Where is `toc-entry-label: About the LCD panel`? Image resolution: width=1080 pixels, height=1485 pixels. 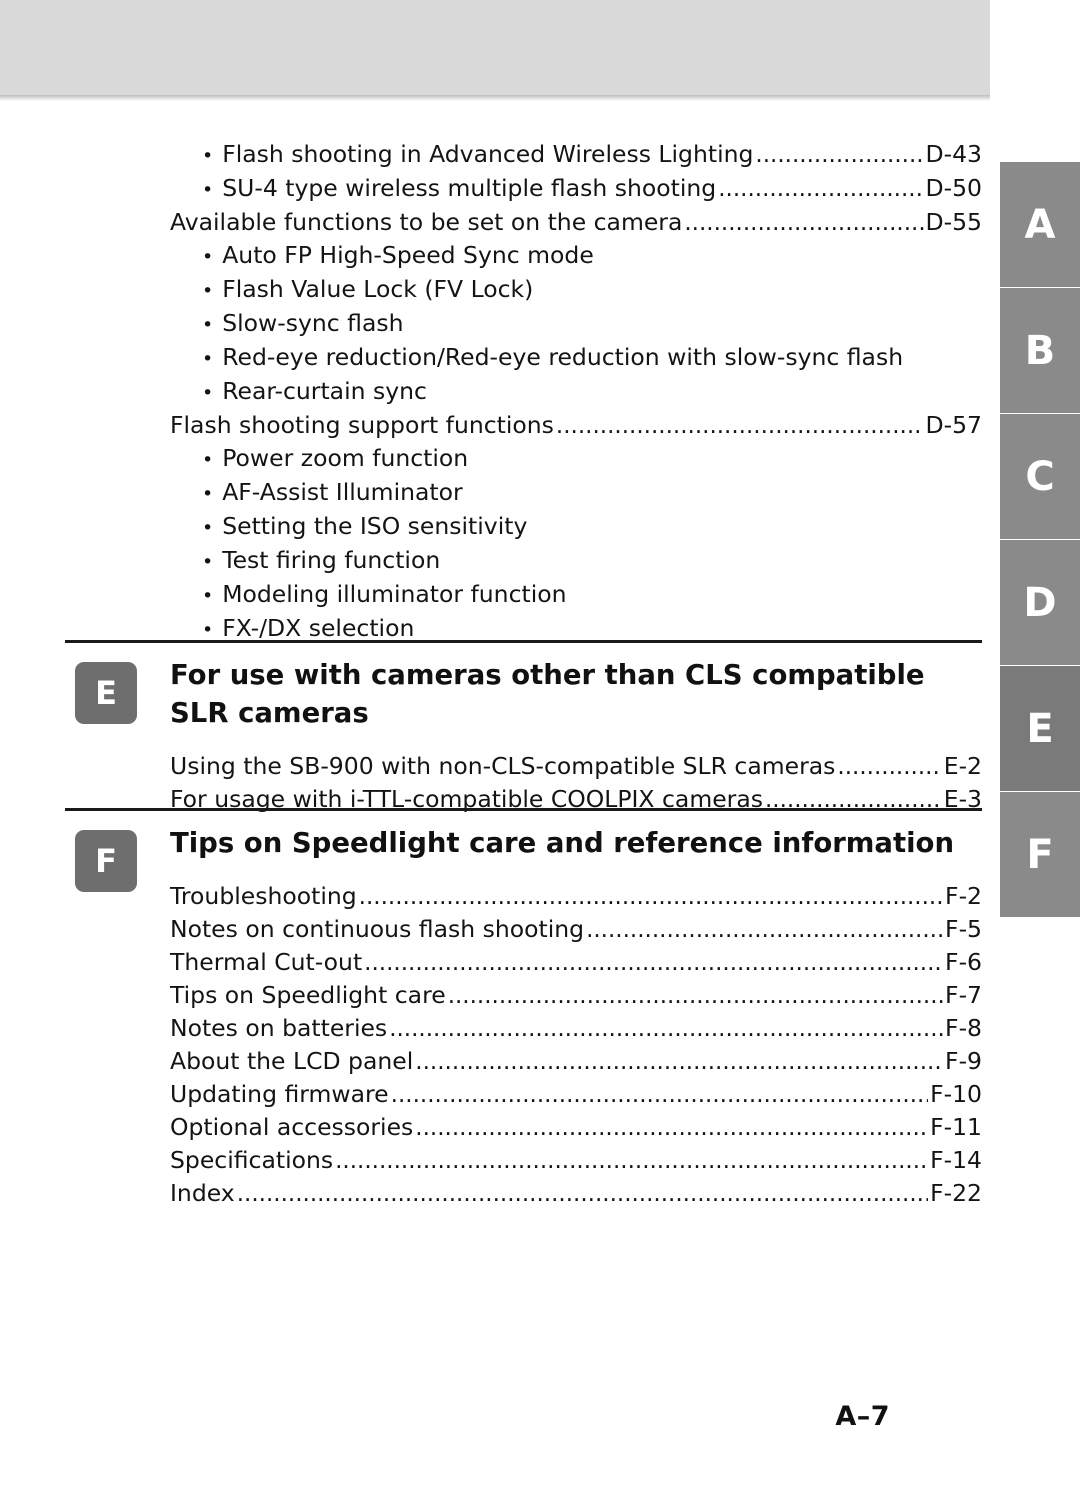 toc-entry-label: About the LCD panel is located at coordinates (292, 1061).